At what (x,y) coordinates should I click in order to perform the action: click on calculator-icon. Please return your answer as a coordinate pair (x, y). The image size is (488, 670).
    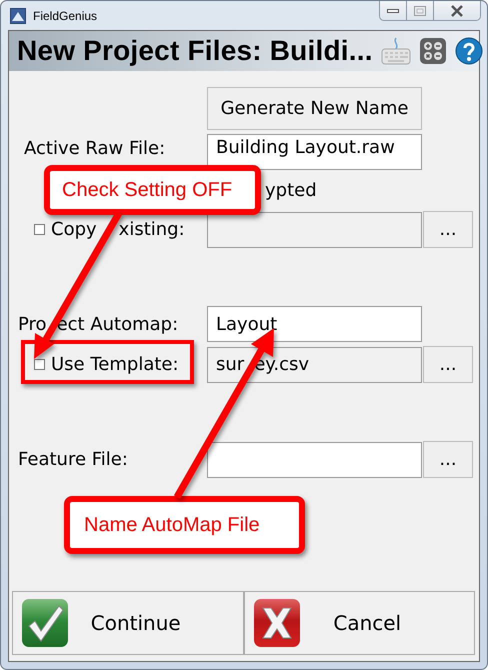
    Looking at the image, I should click on (432, 51).